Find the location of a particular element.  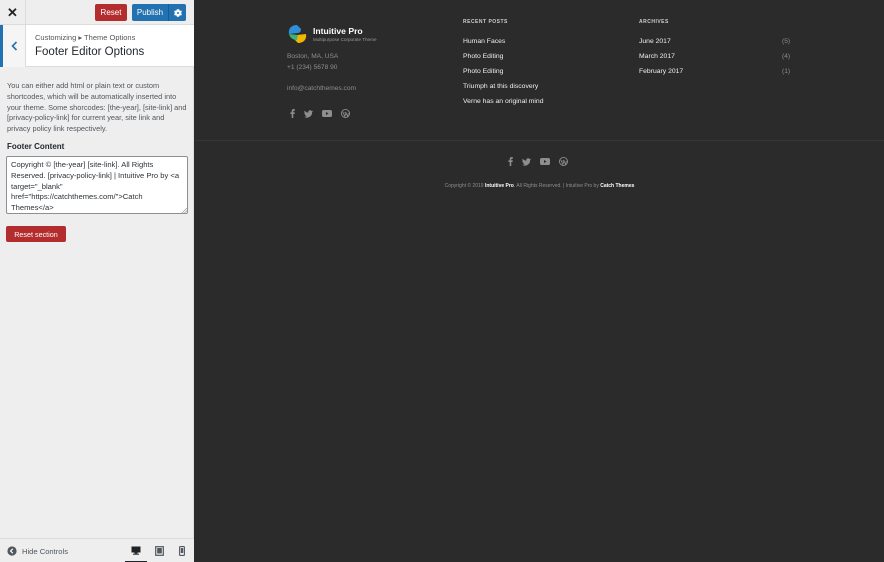

desktop-icon is located at coordinates (136, 550).